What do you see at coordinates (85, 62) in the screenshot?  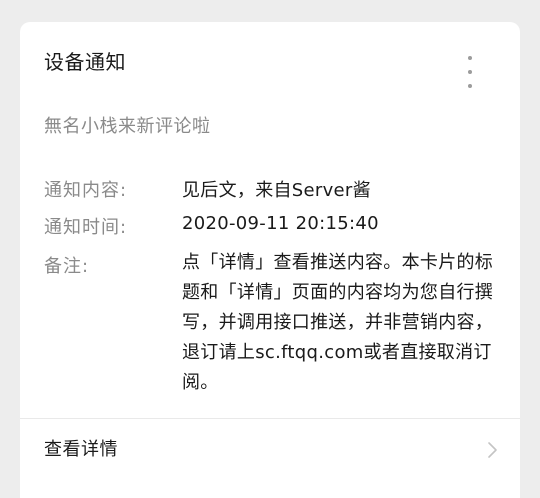 I see `card-title: 设备通知` at bounding box center [85, 62].